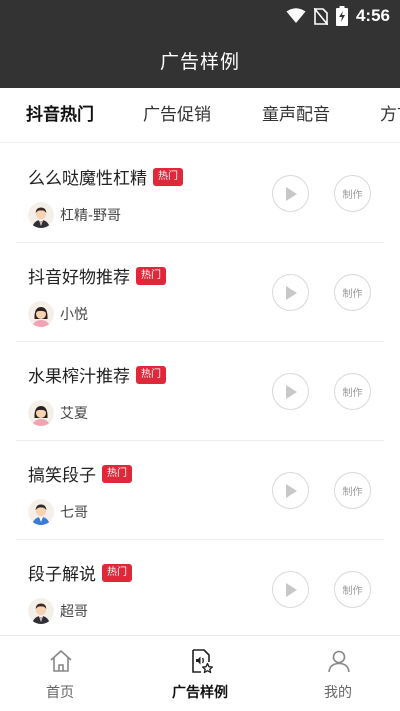 The height and width of the screenshot is (711, 400). Describe the element at coordinates (74, 315) in the screenshot. I see `author-name: 小悦` at that location.